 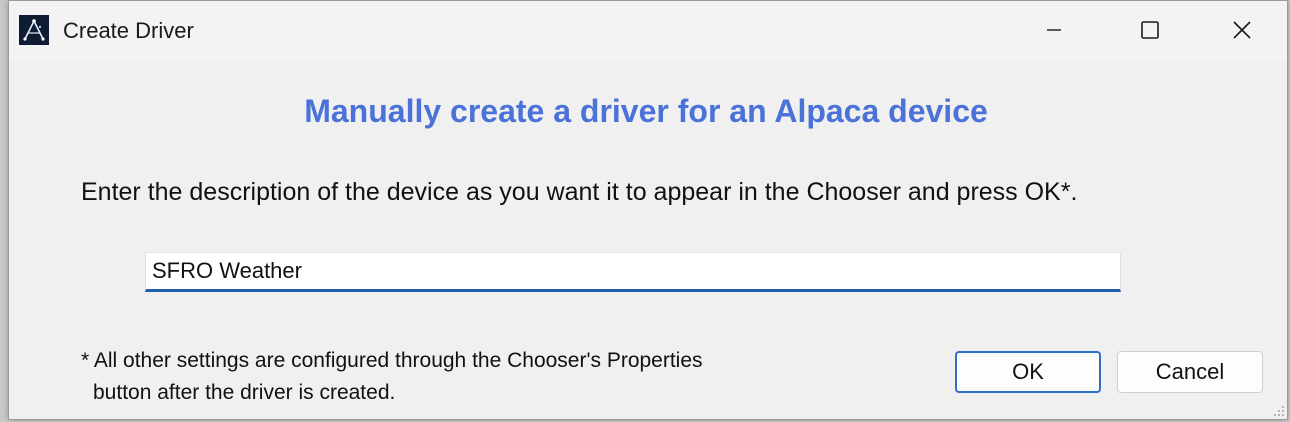 I want to click on title-bar: Create Driver, so click(x=648, y=31).